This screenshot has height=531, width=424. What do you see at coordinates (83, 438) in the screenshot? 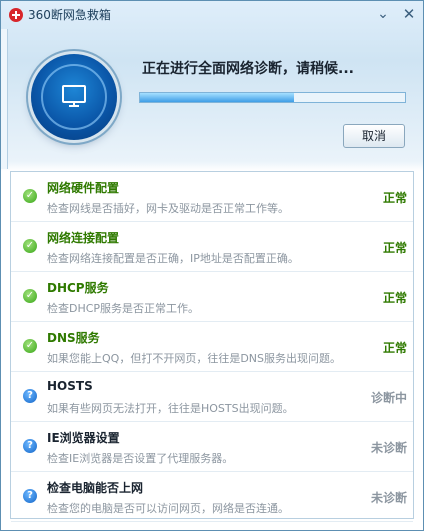
I see `check-title: IE浏览器设置` at bounding box center [83, 438].